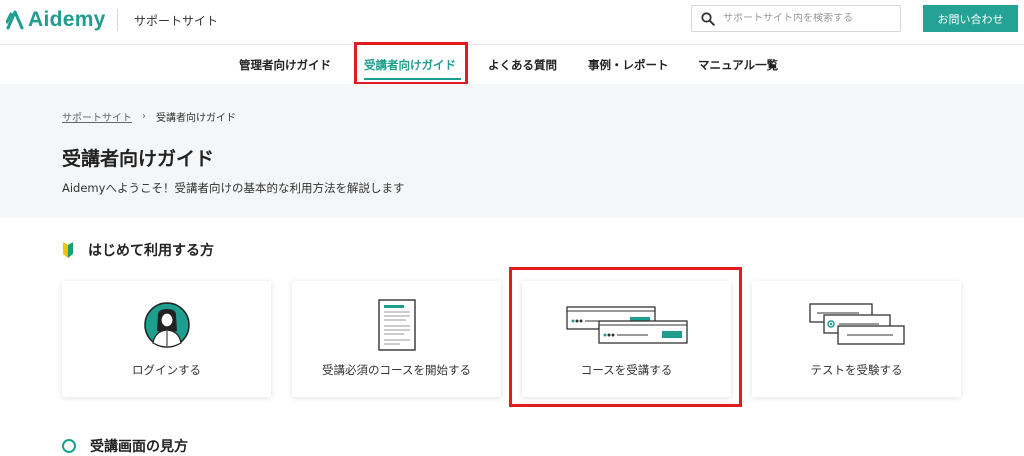 The width and height of the screenshot is (1024, 456). What do you see at coordinates (151, 251) in the screenshot?
I see `section-title: はじめて利用する方` at bounding box center [151, 251].